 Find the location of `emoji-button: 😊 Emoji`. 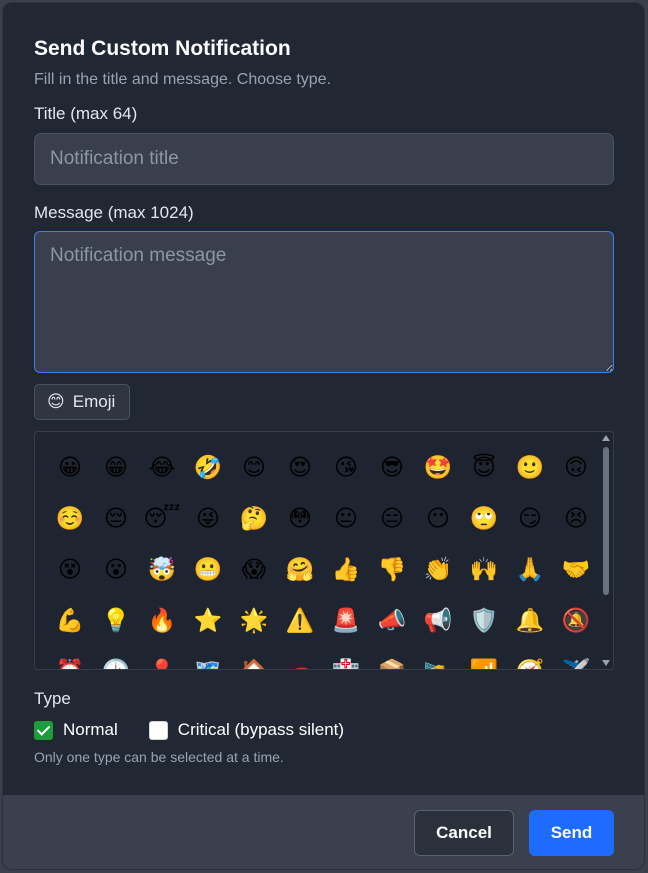

emoji-button: 😊 Emoji is located at coordinates (82, 402).